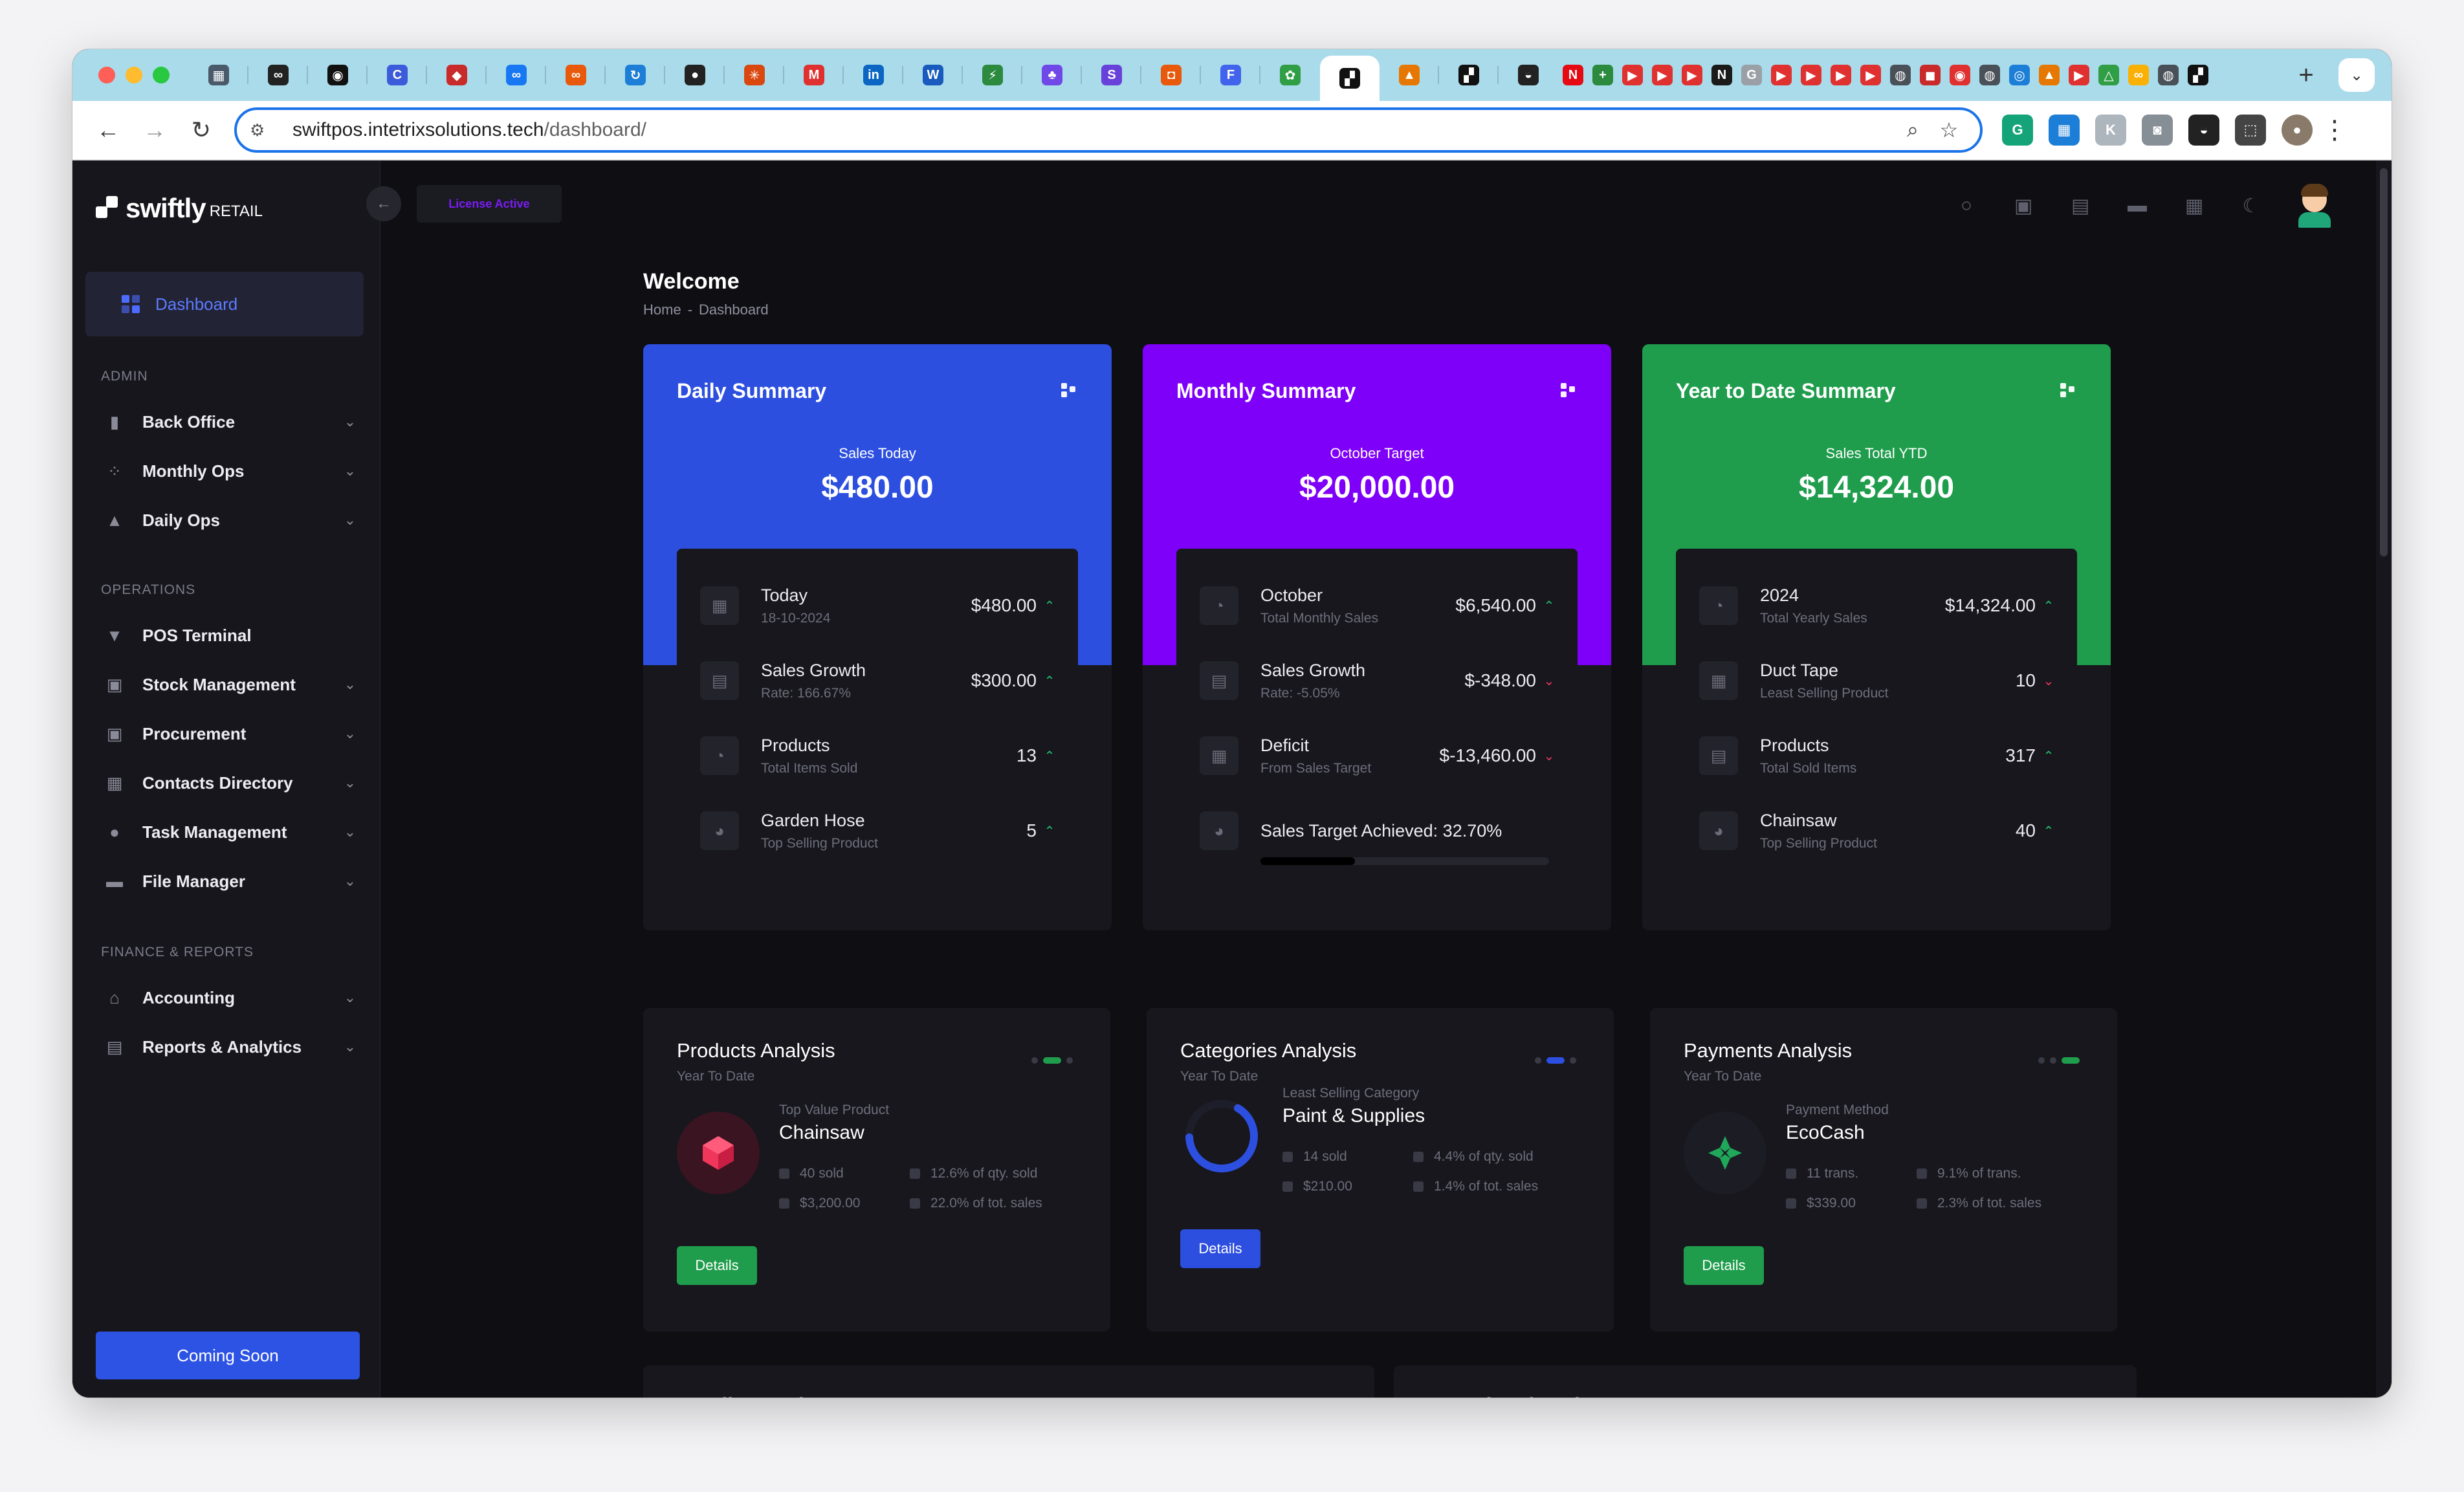  What do you see at coordinates (2251, 205) in the screenshot?
I see `dark-mode-icon: ☾` at bounding box center [2251, 205].